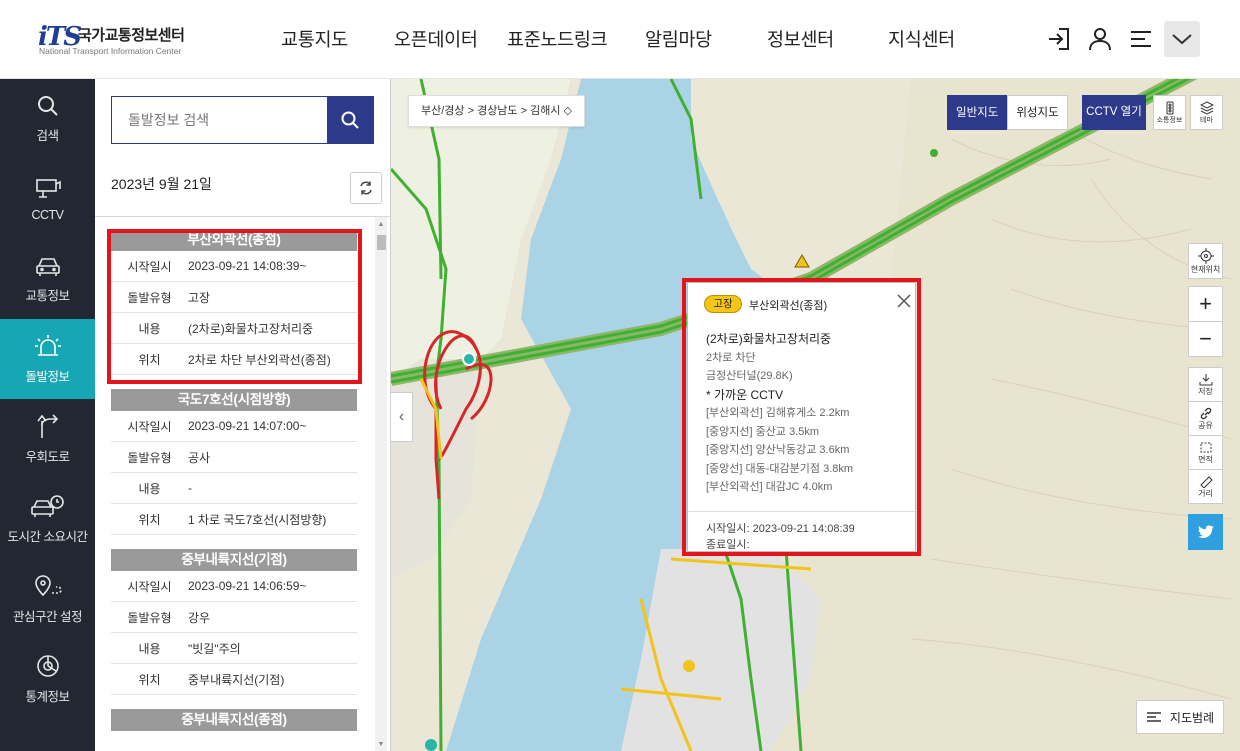  What do you see at coordinates (47, 119) in the screenshot?
I see `rail-search: 검색` at bounding box center [47, 119].